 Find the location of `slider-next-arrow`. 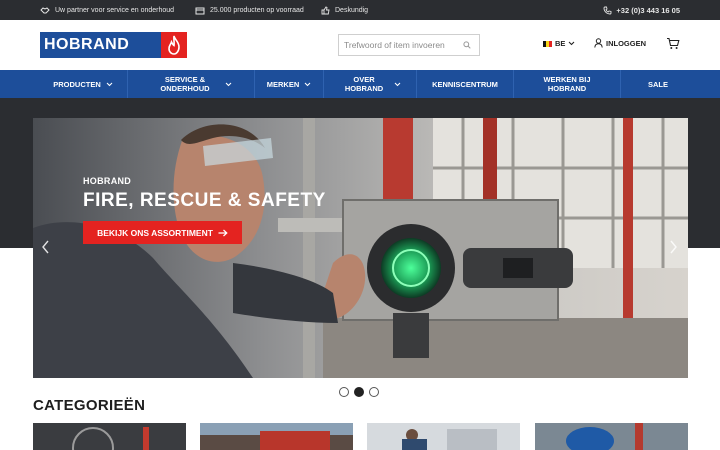

slider-next-arrow is located at coordinates (673, 249).